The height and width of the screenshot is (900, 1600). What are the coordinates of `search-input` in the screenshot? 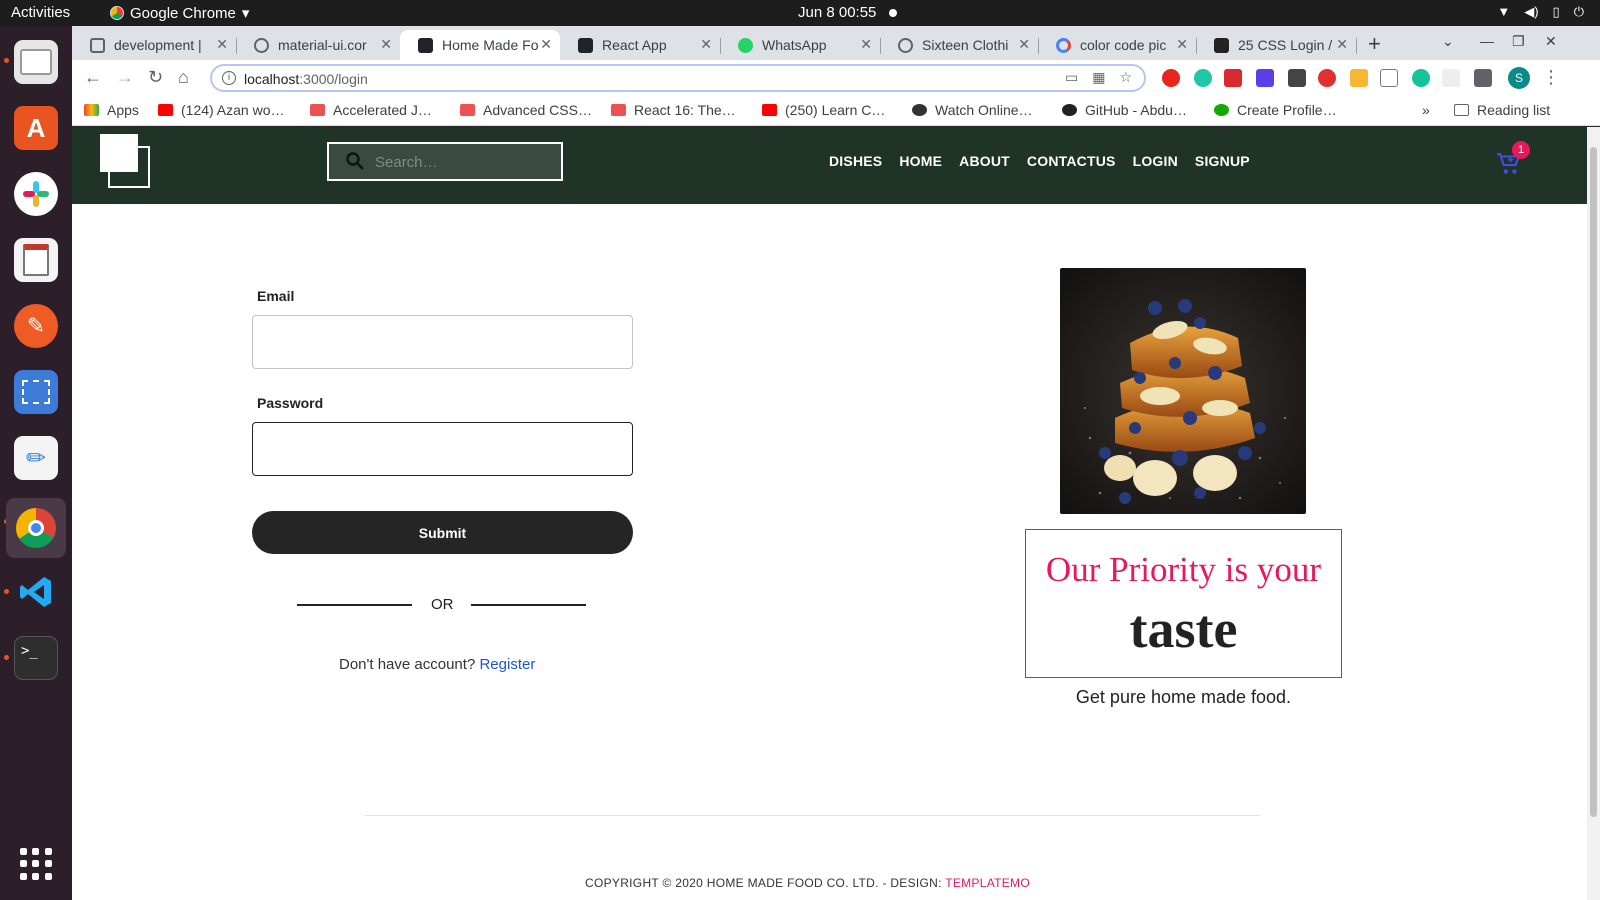 It's located at (460, 162).